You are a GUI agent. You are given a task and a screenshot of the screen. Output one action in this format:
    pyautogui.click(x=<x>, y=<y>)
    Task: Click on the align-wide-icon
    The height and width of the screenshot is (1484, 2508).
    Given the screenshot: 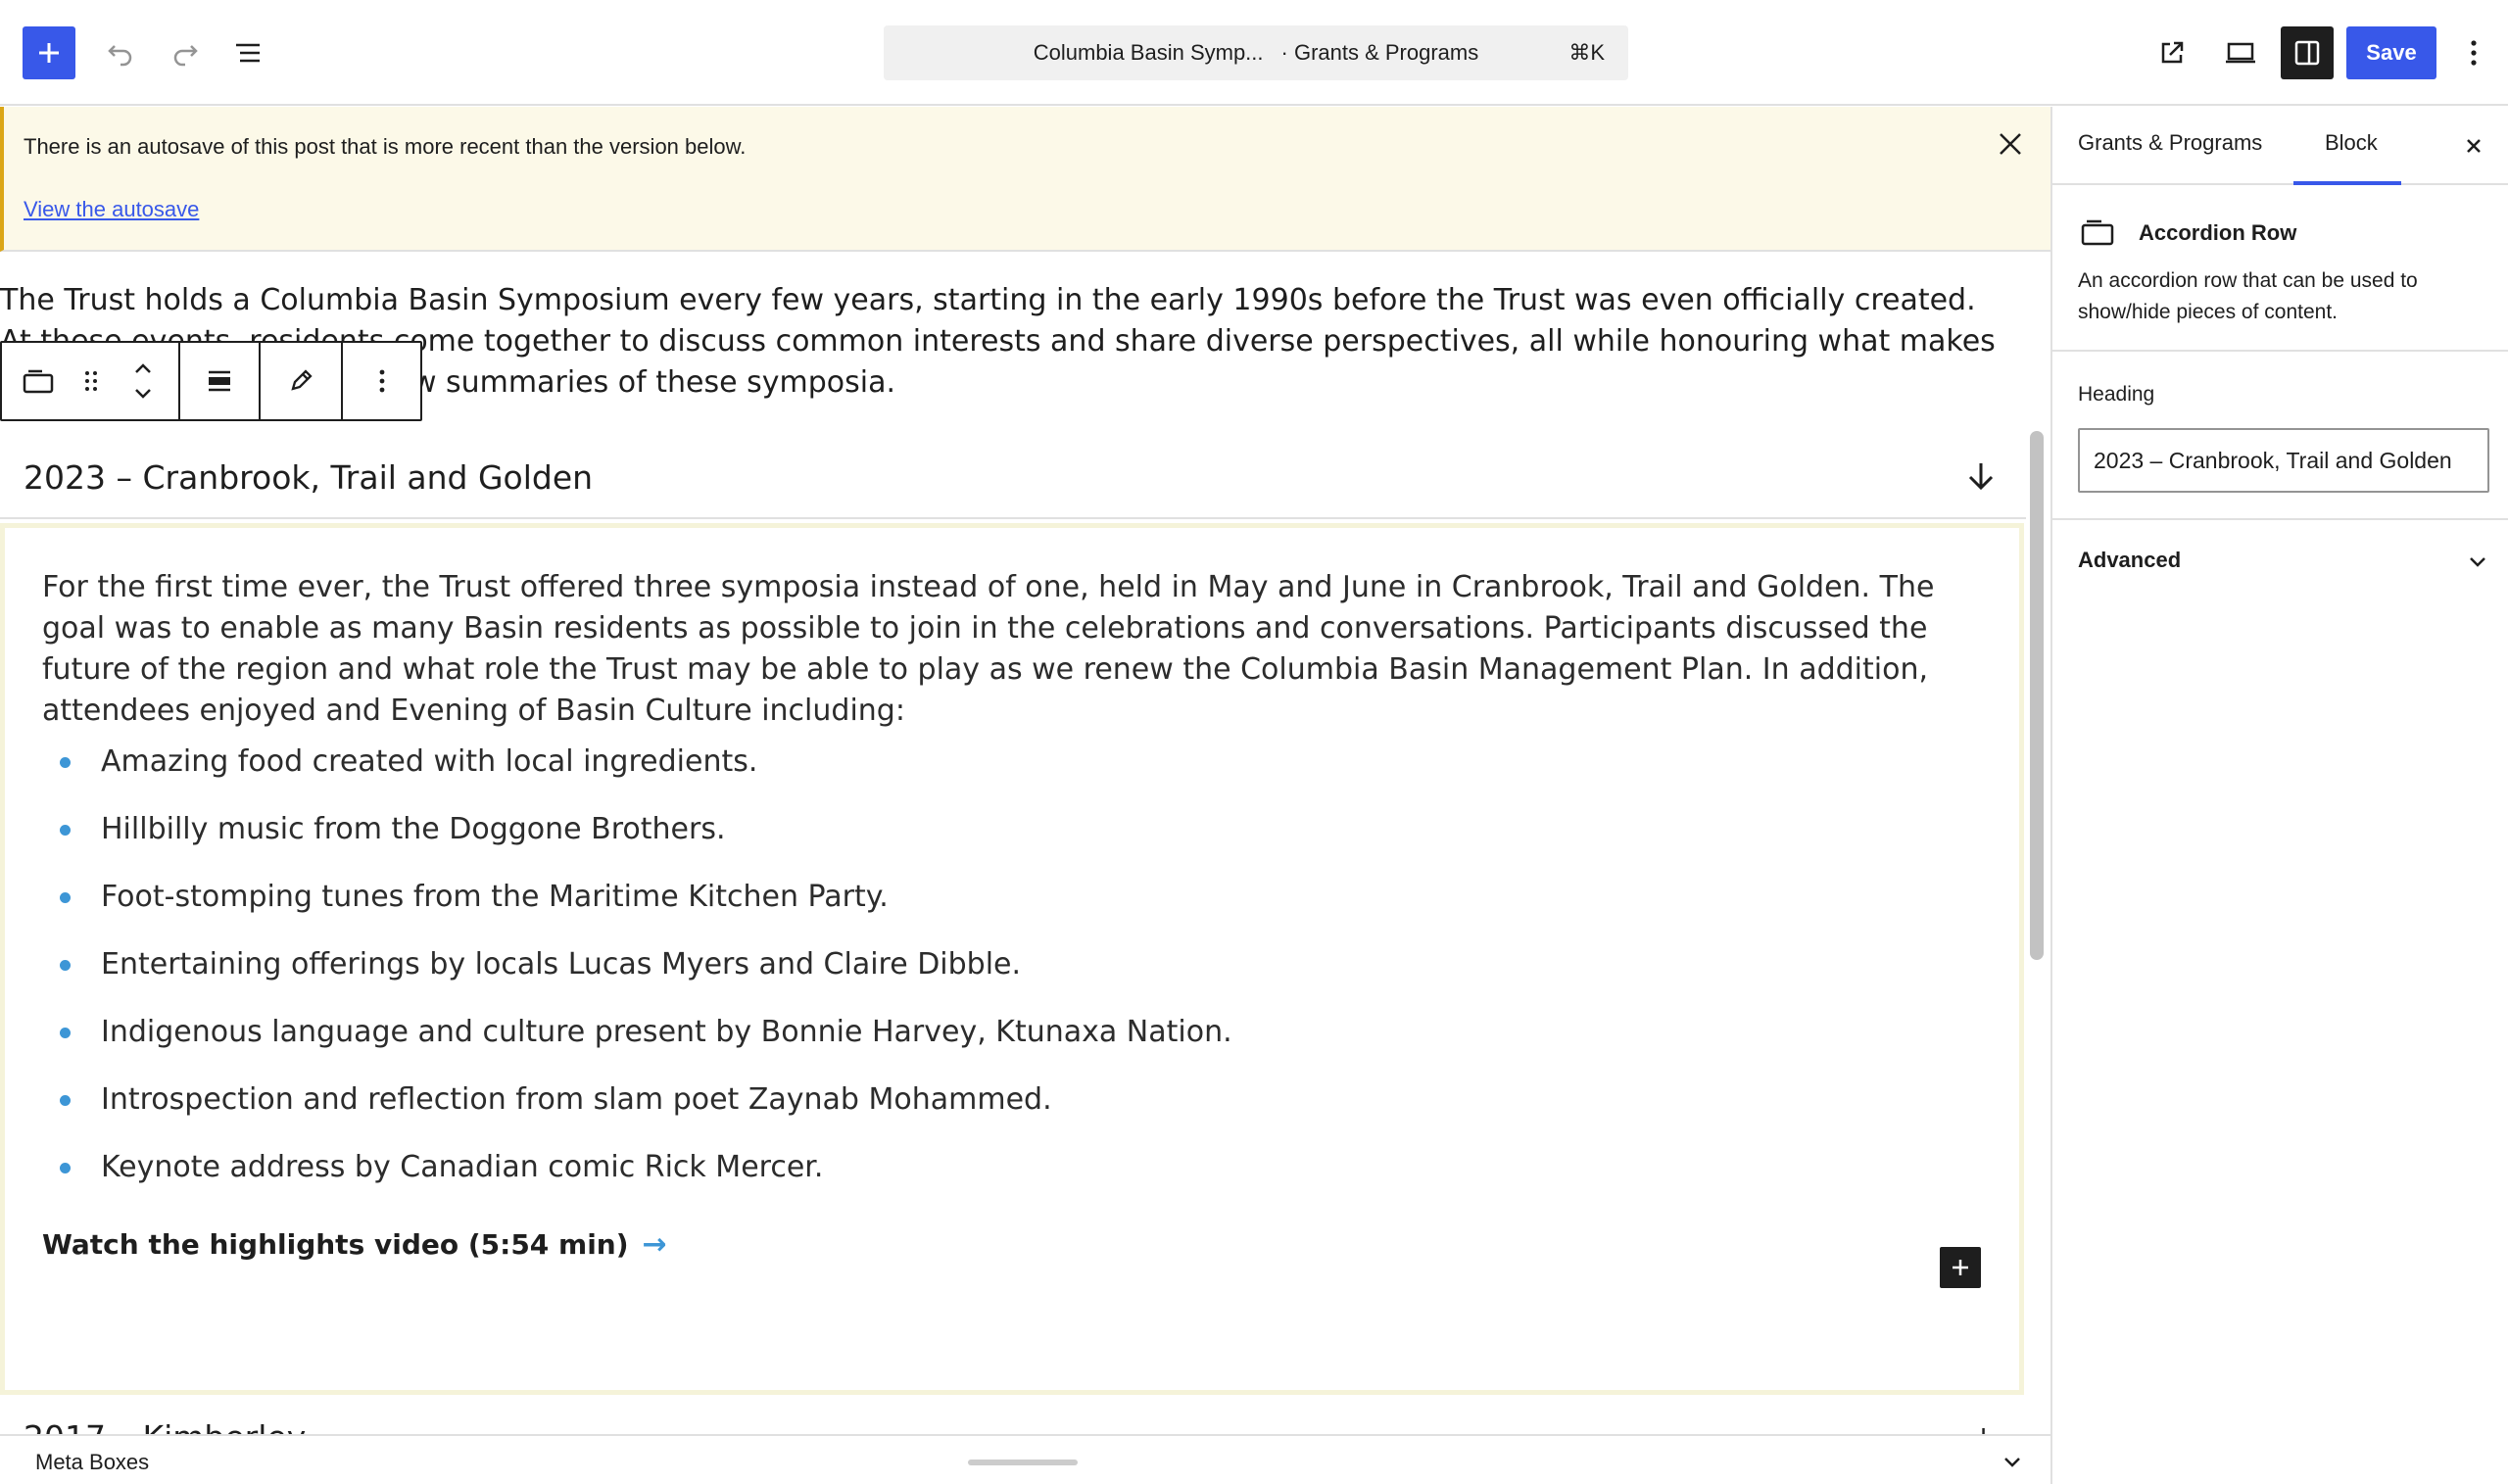 What is the action you would take?
    pyautogui.click(x=219, y=381)
    